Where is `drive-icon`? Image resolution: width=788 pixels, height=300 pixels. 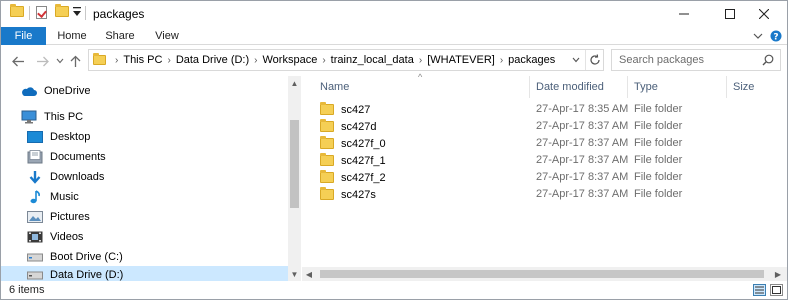 drive-icon is located at coordinates (35, 257).